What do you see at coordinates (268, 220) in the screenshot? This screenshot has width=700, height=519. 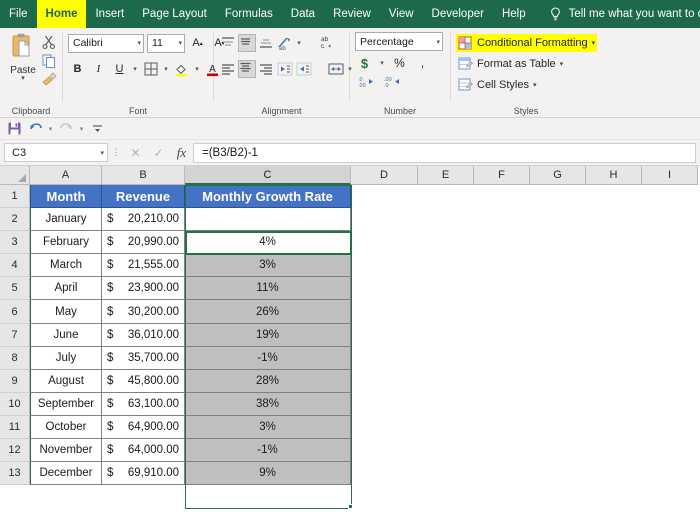 I see `cell-c2` at bounding box center [268, 220].